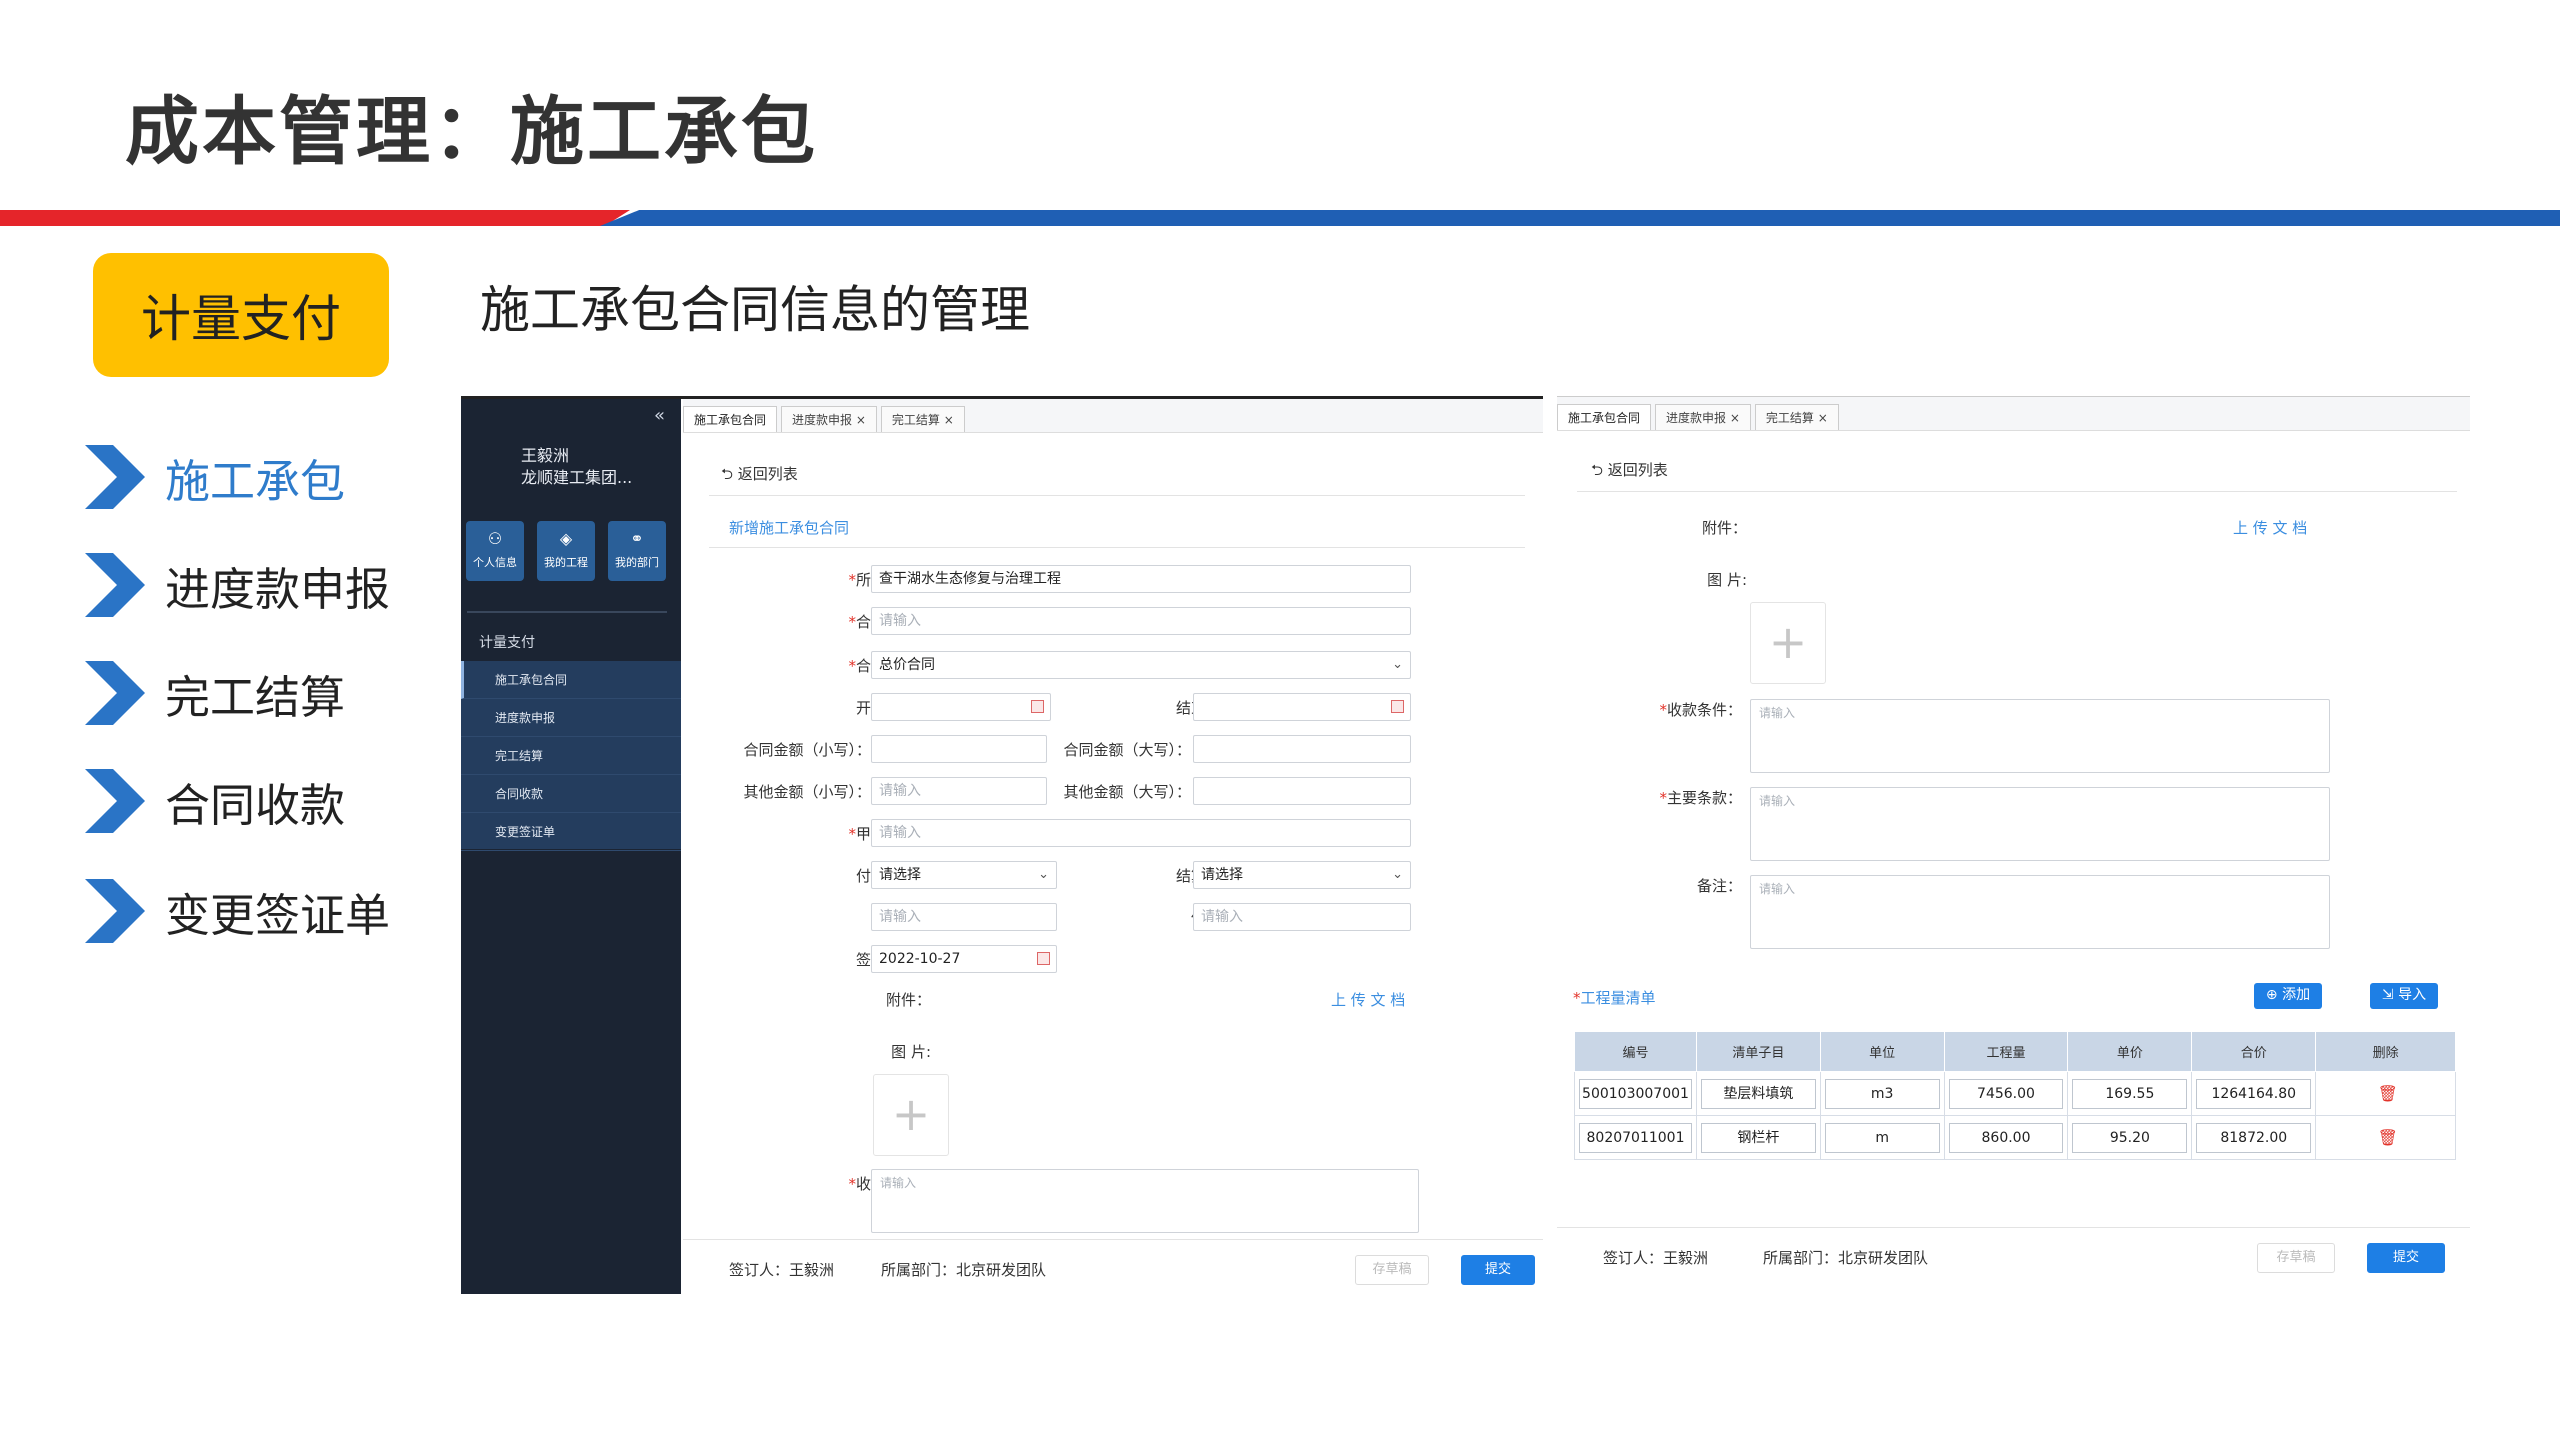  I want to click on end-time-input, so click(1302, 707).